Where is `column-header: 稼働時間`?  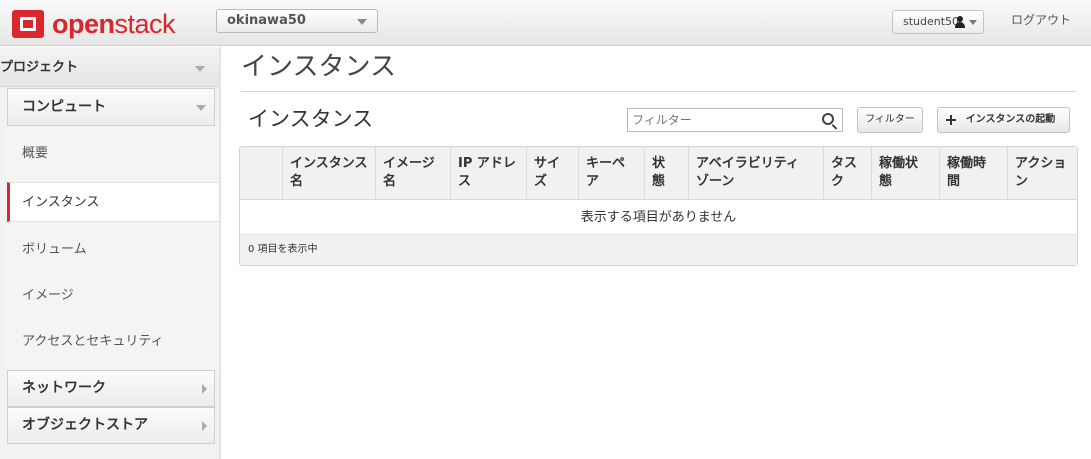
column-header: 稼働時間 is located at coordinates (973, 173).